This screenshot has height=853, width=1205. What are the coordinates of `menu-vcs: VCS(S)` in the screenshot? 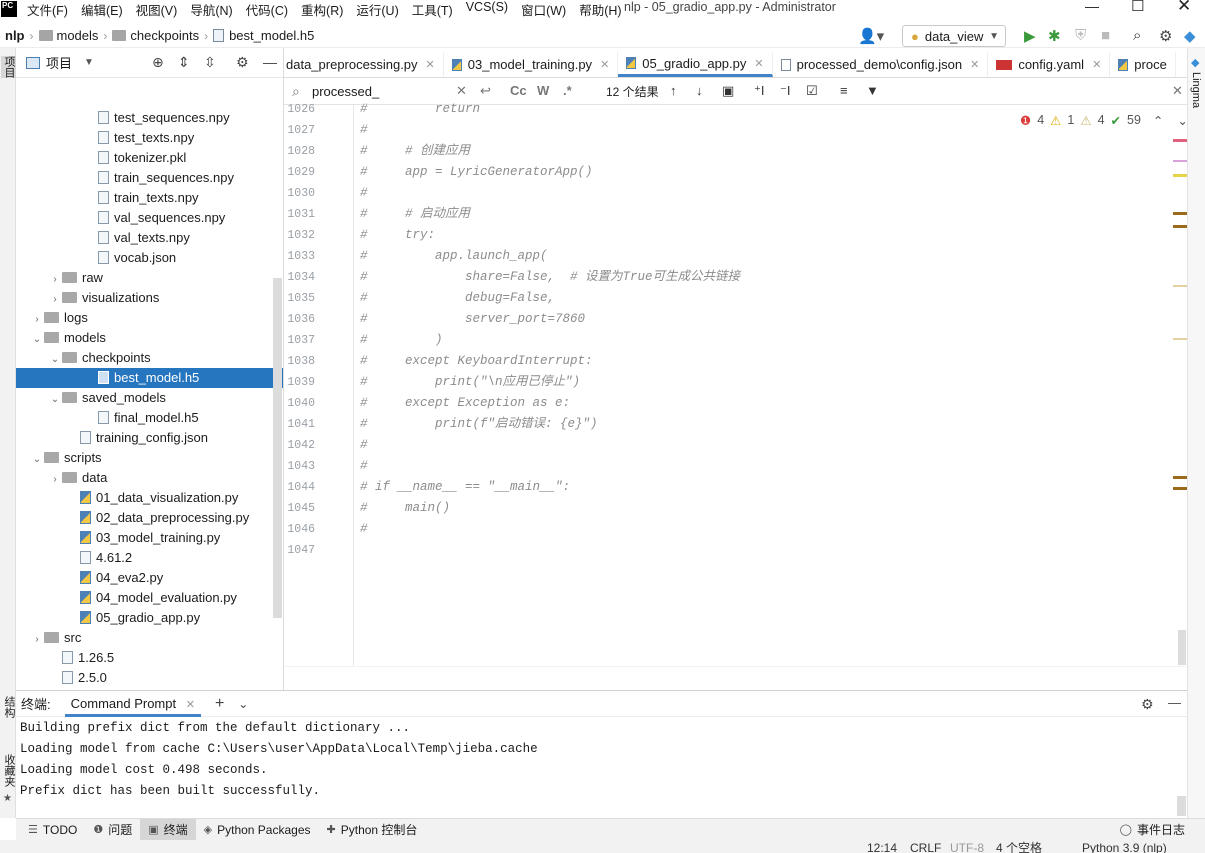 It's located at (487, 9).